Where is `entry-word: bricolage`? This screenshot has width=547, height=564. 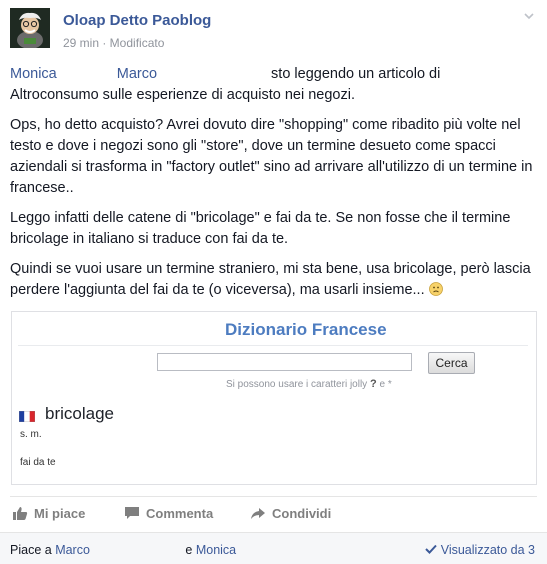 entry-word: bricolage is located at coordinates (79, 413).